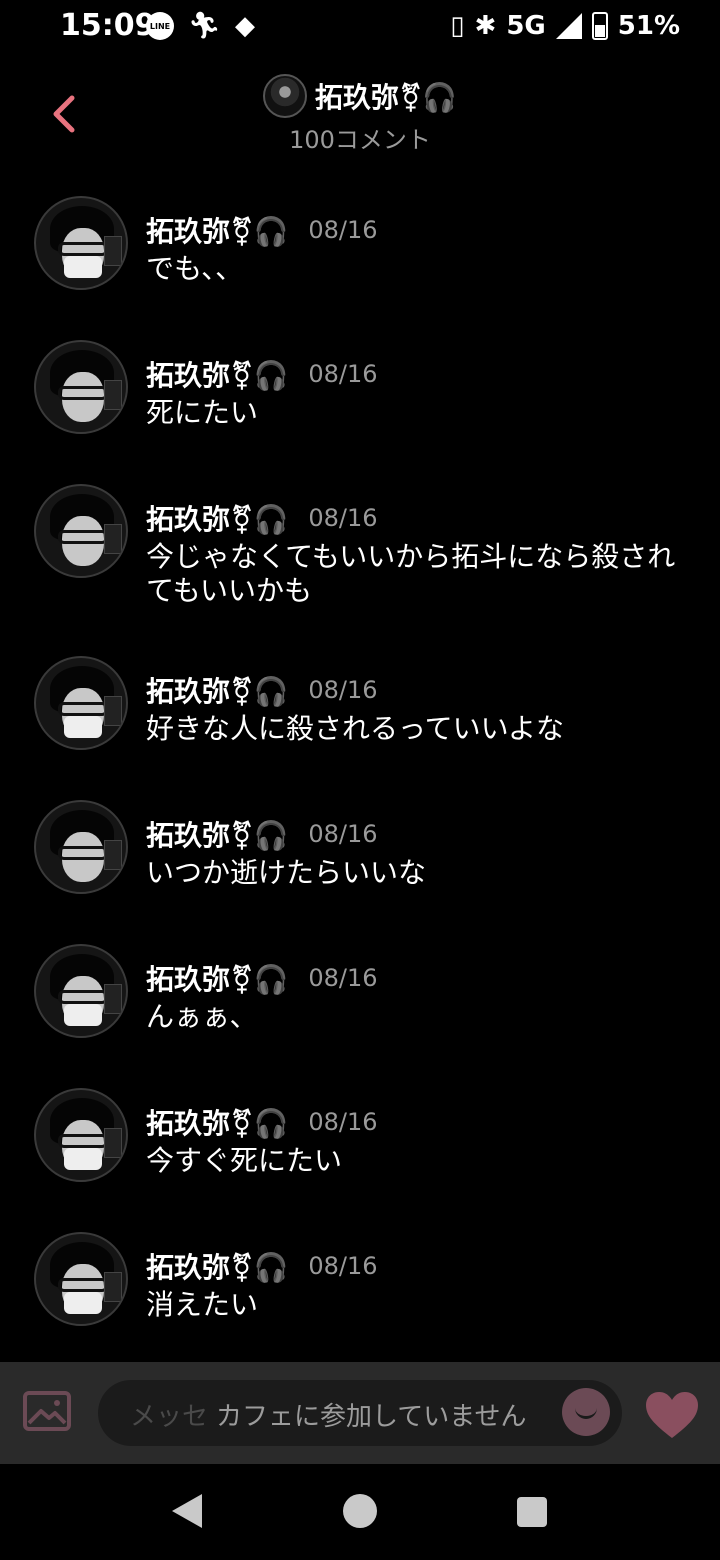 Image resolution: width=720 pixels, height=1560 pixels. Describe the element at coordinates (648, 26) in the screenshot. I see `battery-percent: 51%` at that location.